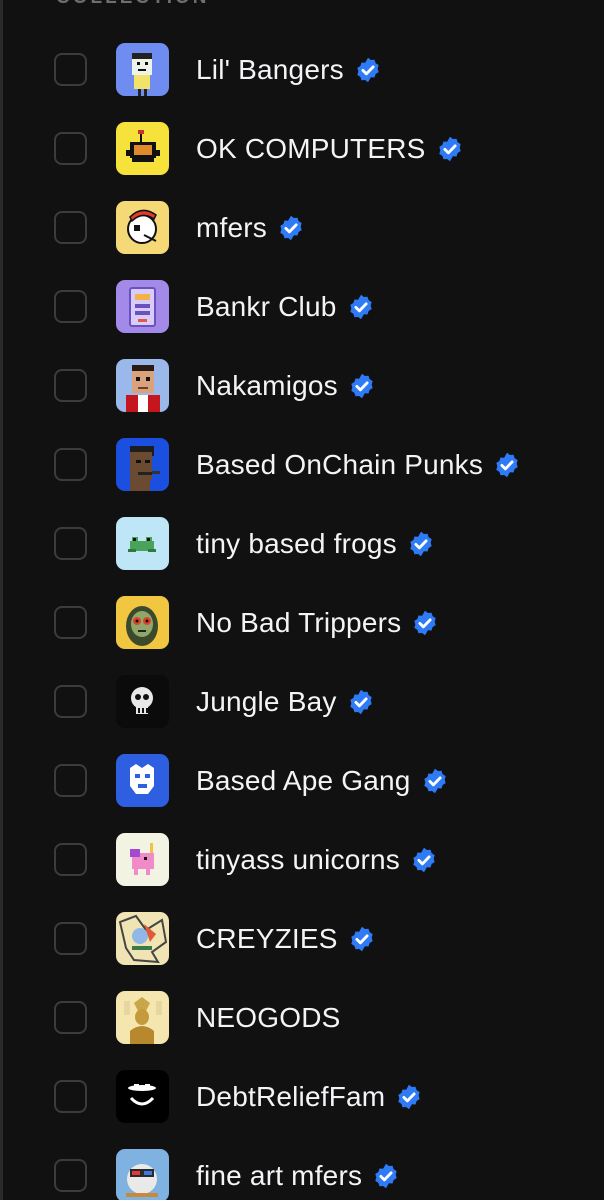  What do you see at coordinates (142, 780) in the screenshot?
I see `based-ape-gang-avatar` at bounding box center [142, 780].